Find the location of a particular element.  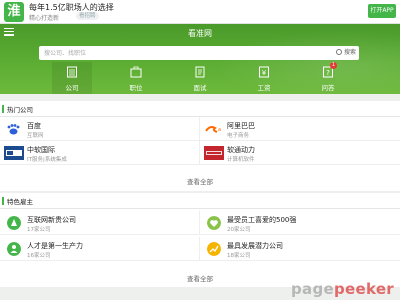

document-icon is located at coordinates (200, 72).